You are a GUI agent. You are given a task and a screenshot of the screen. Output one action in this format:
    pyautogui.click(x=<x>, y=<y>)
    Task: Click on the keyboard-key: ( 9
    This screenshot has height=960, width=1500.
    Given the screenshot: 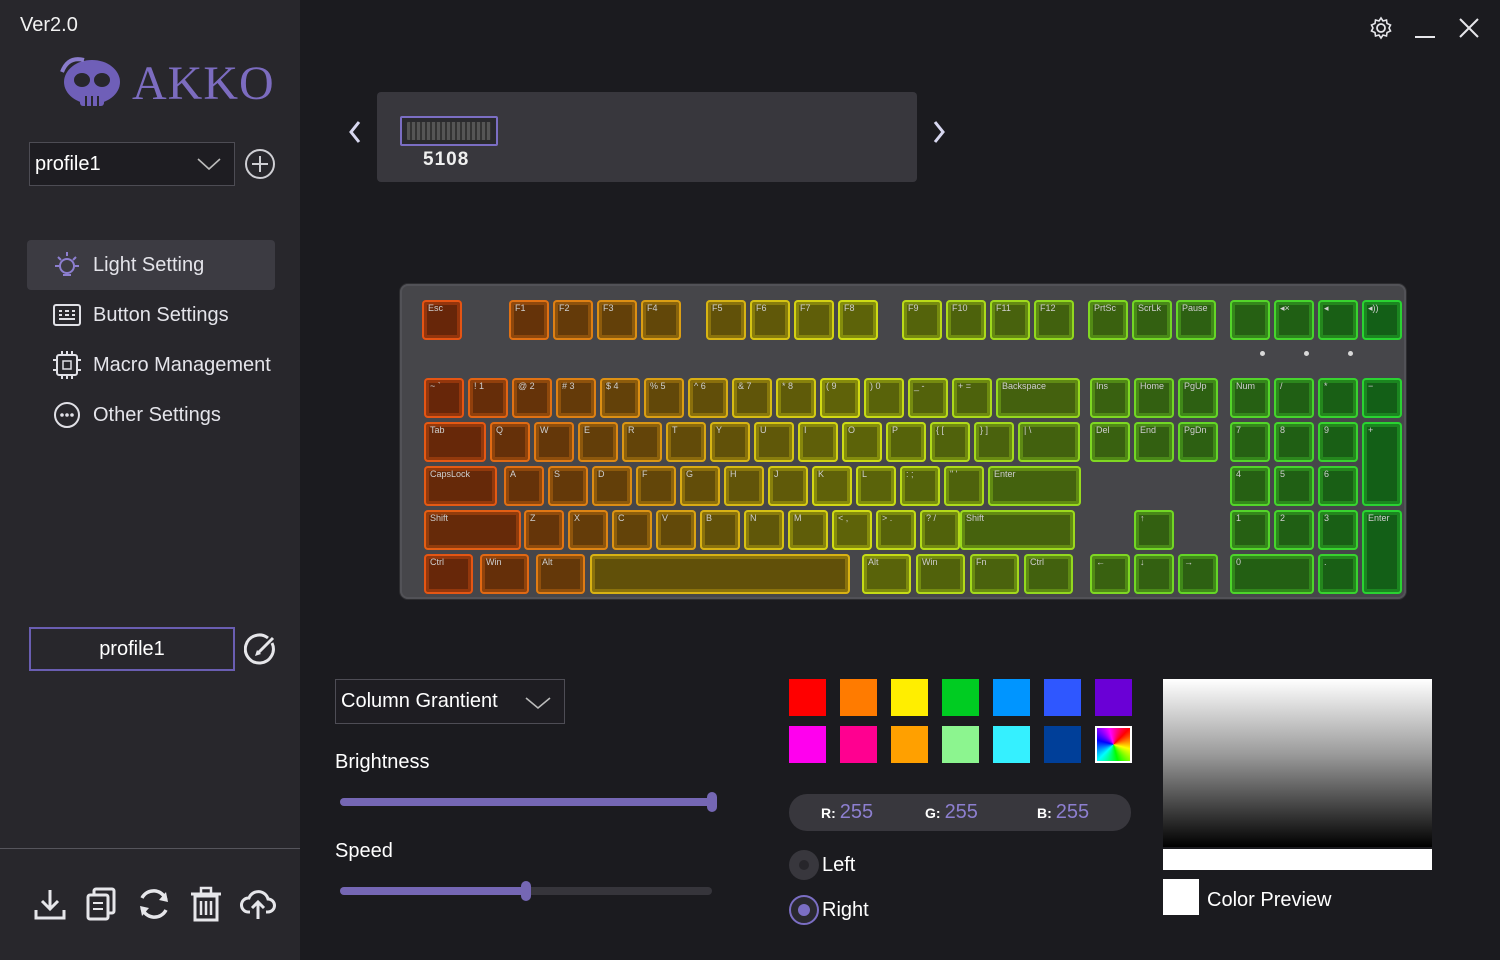 What is the action you would take?
    pyautogui.click(x=840, y=398)
    